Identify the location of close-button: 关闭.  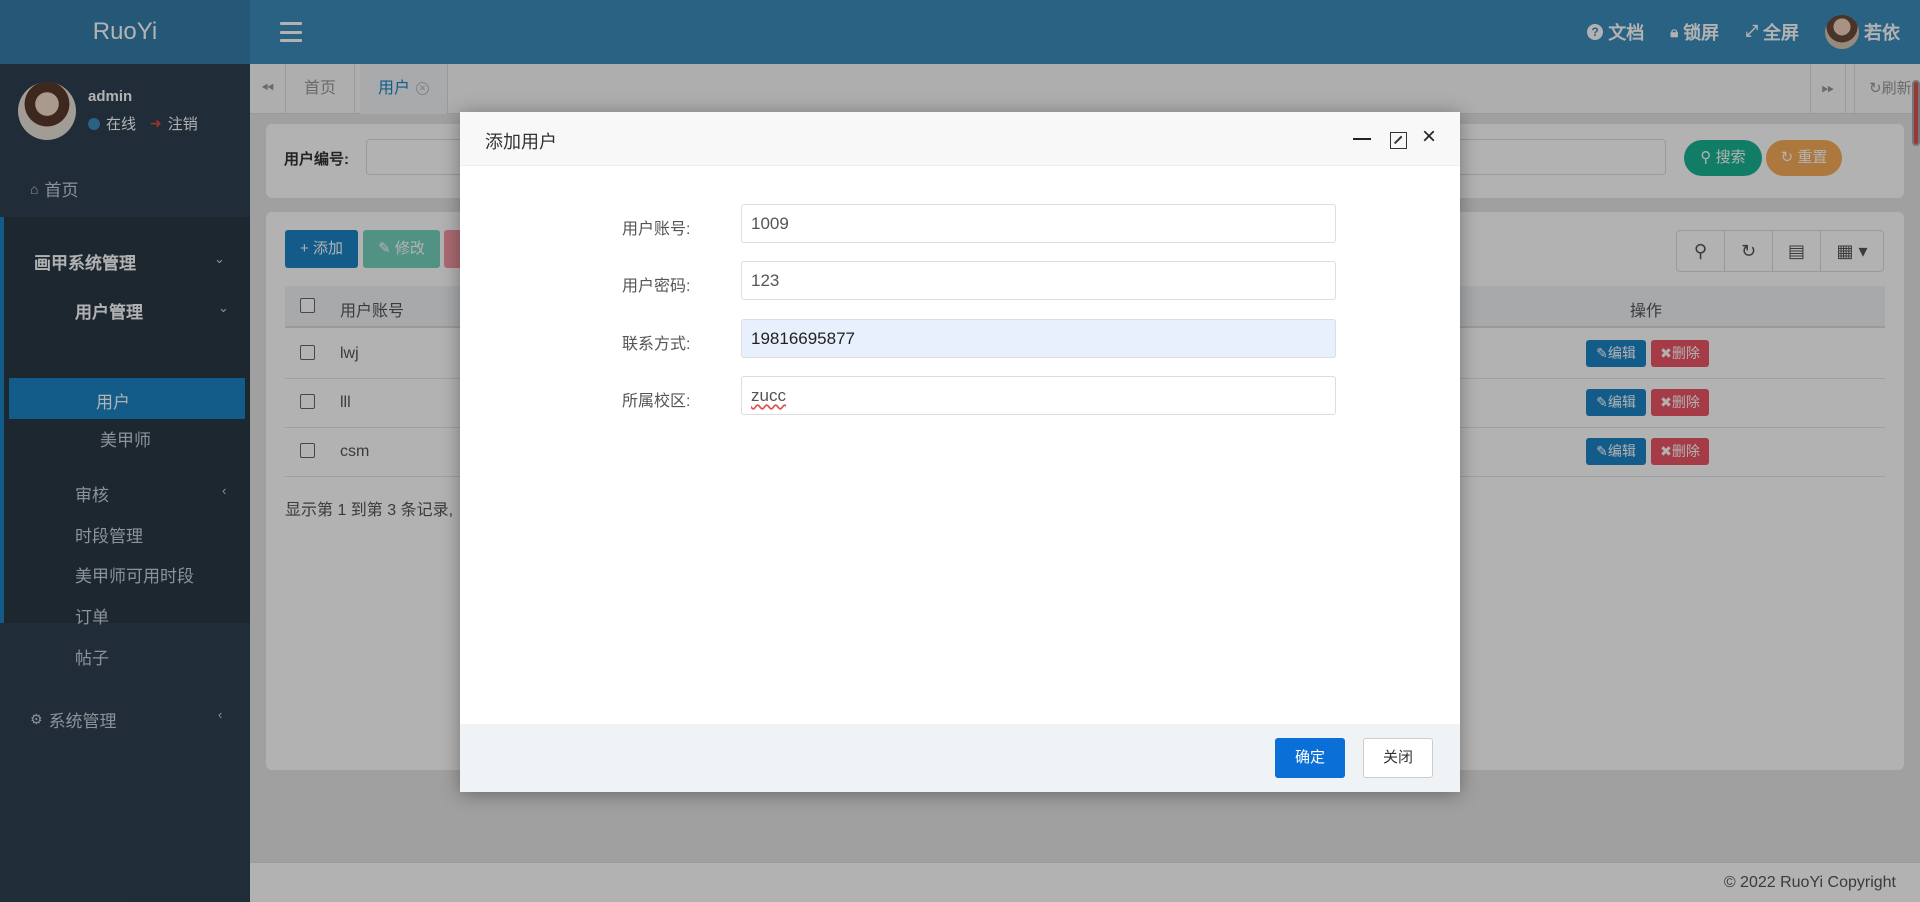
(1398, 758).